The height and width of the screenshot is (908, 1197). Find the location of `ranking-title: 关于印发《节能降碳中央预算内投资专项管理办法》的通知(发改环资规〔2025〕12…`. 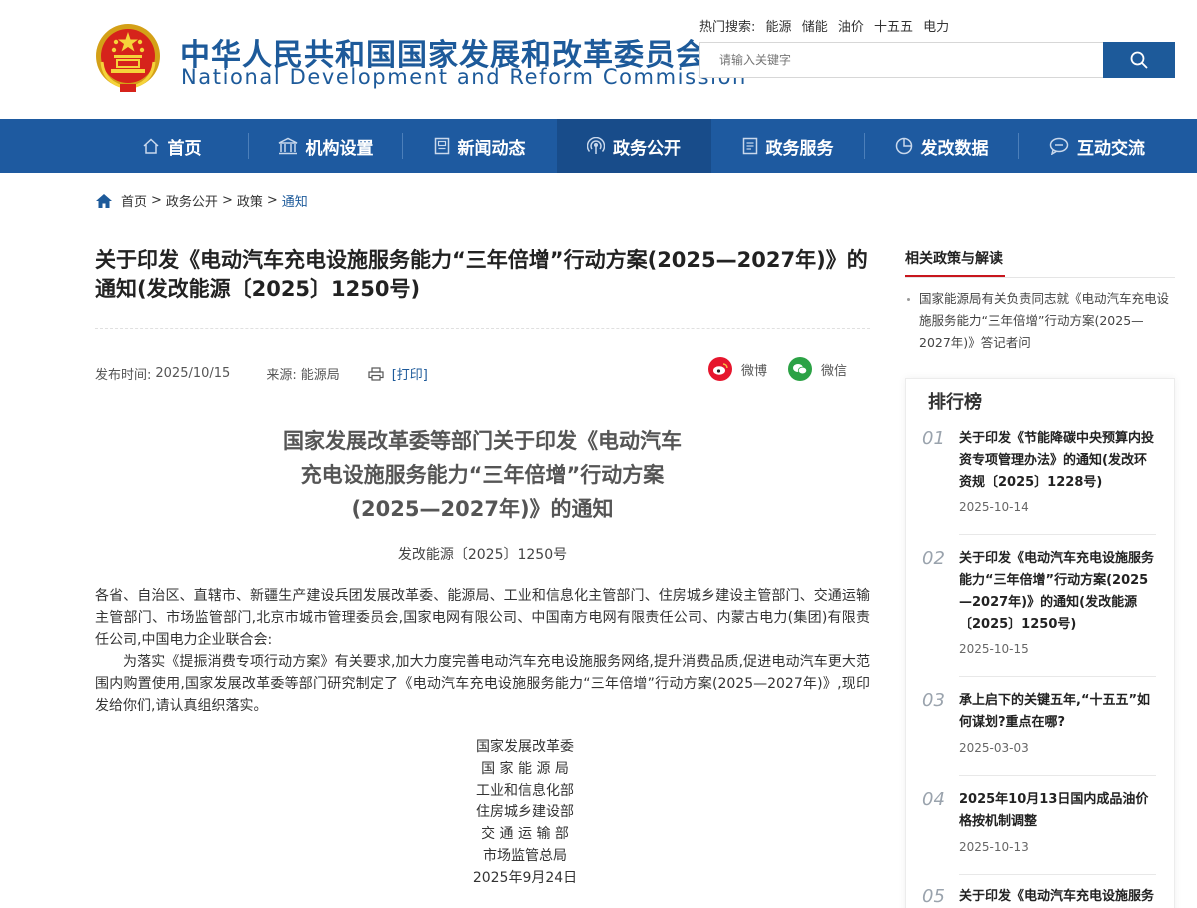

ranking-title: 关于印发《节能降碳中央预算内投资专项管理办法》的通知(发改环资规〔2025〕12… is located at coordinates (1057, 461).